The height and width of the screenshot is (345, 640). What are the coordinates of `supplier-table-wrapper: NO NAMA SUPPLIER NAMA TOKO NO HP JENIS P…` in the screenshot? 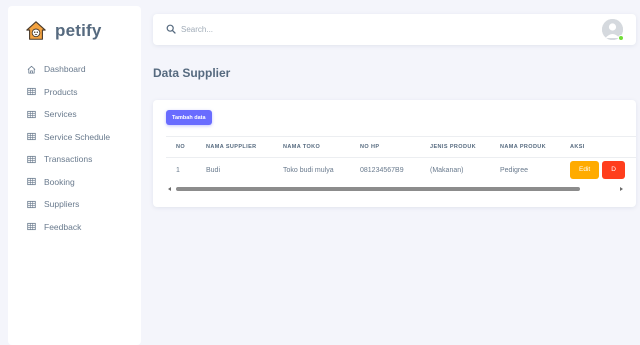 It's located at (401, 161).